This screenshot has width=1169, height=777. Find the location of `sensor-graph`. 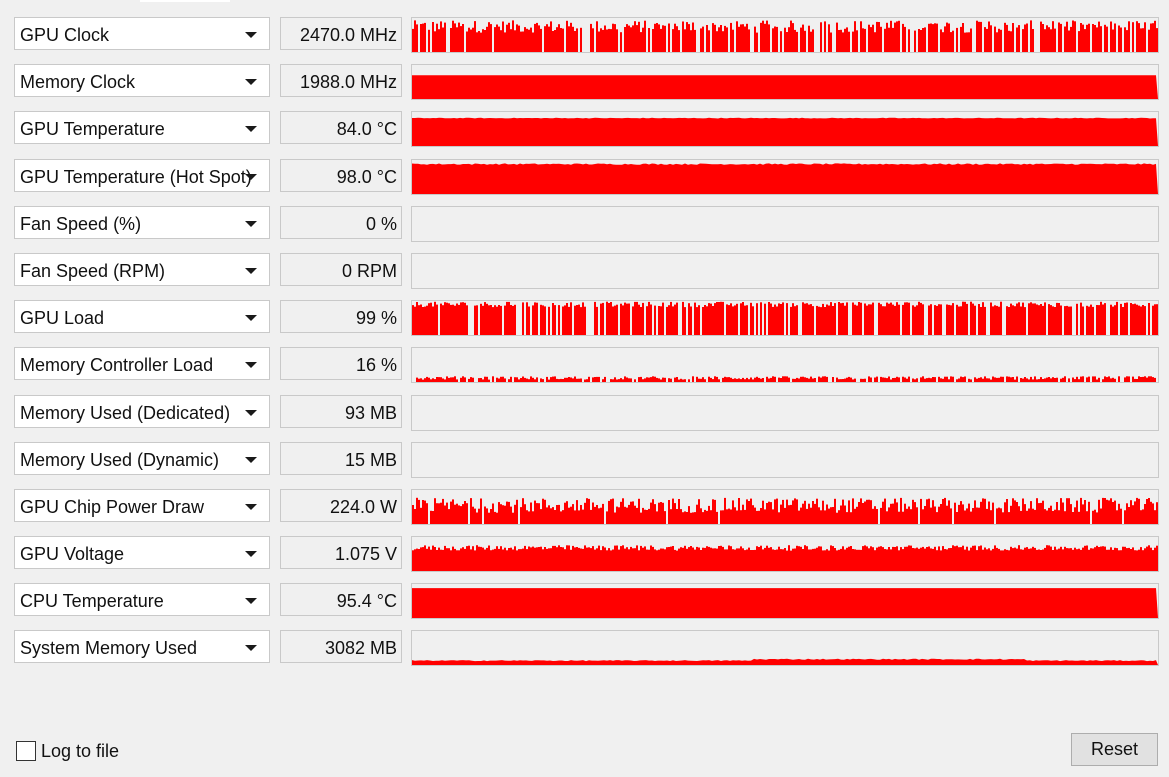

sensor-graph is located at coordinates (785, 459).